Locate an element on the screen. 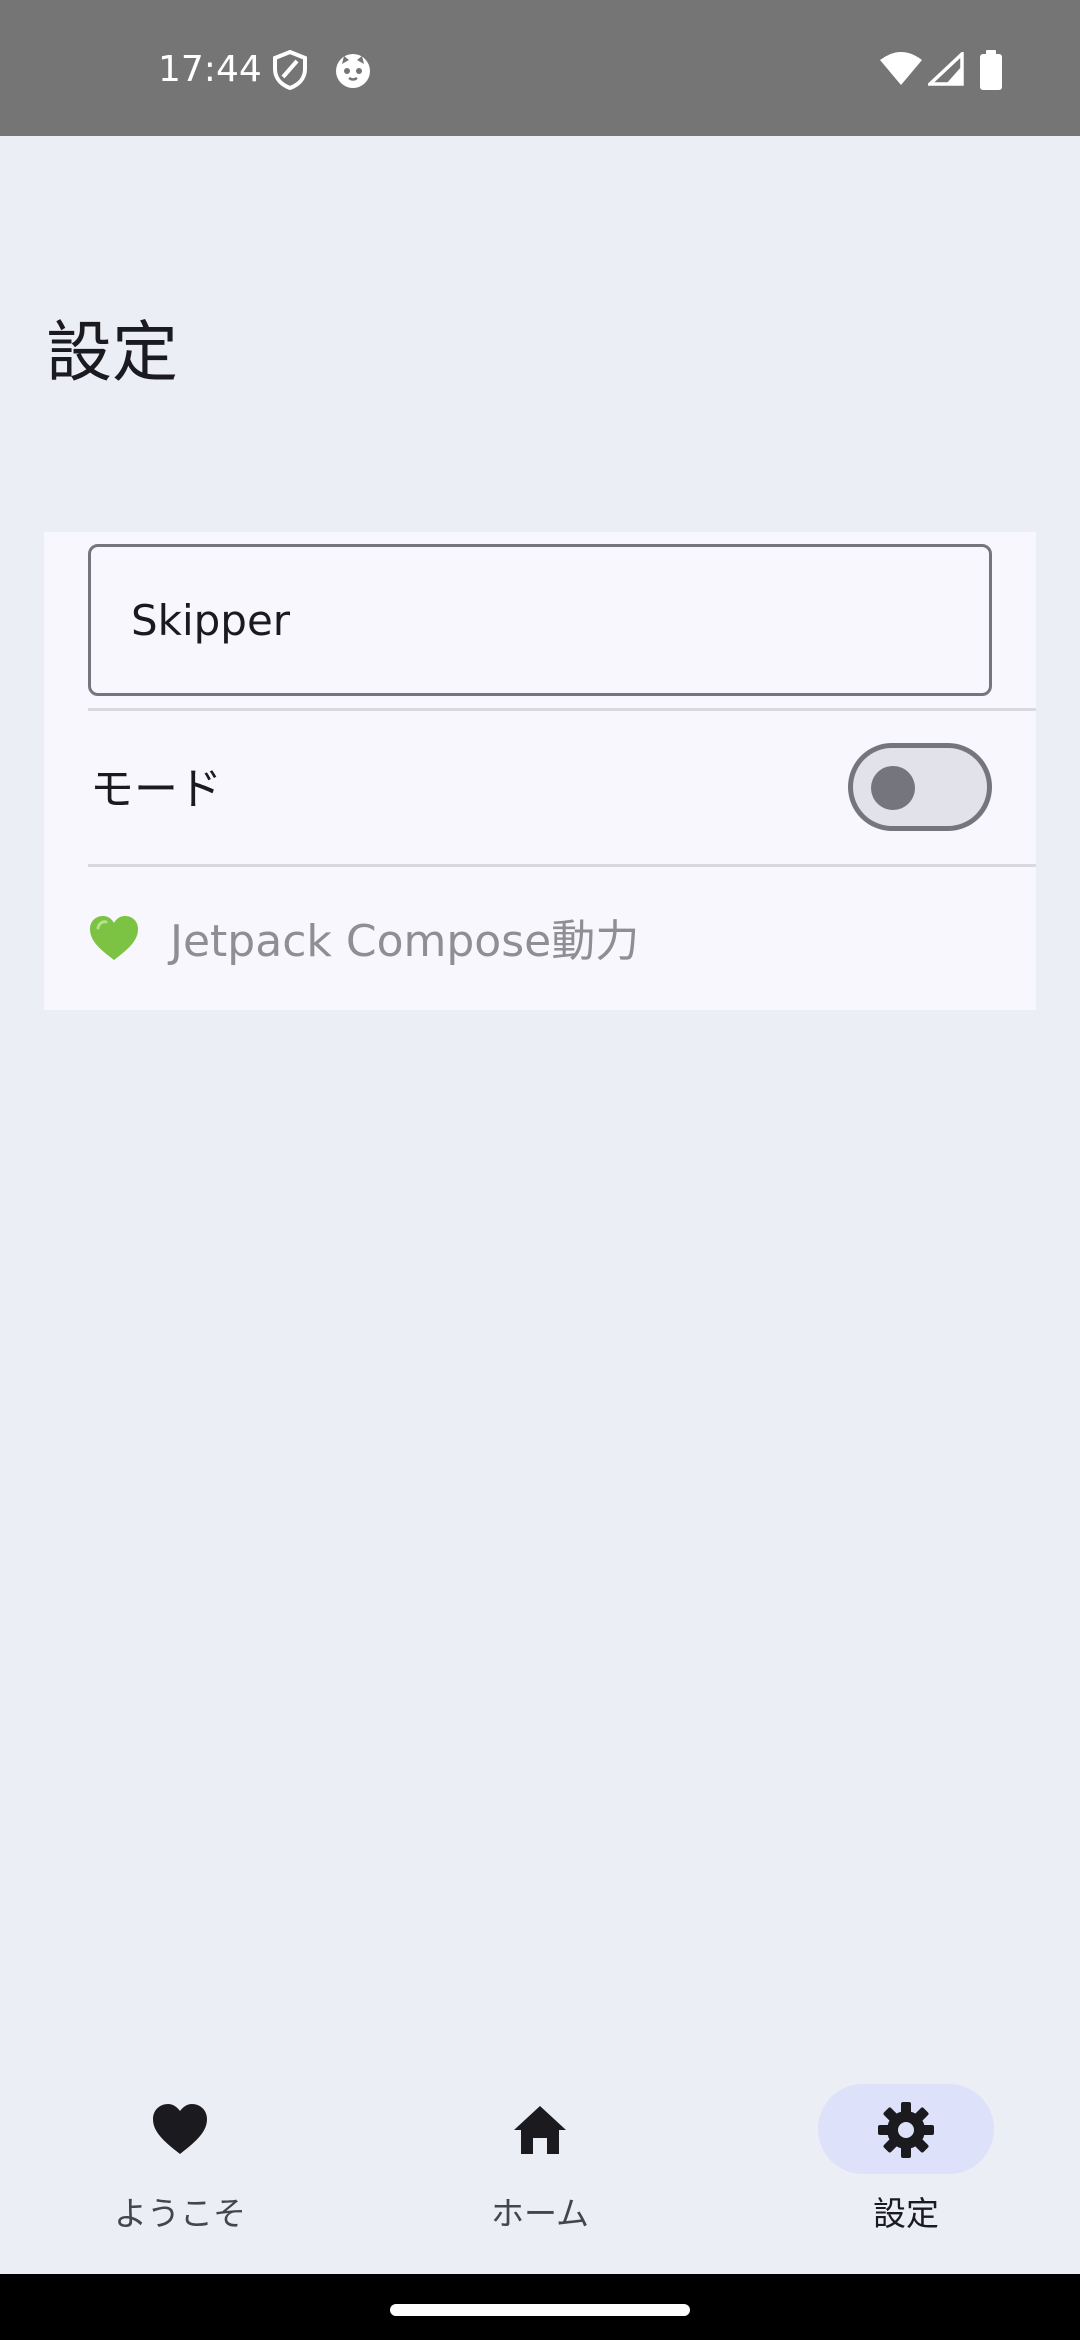  wifi-icon is located at coordinates (901, 71).